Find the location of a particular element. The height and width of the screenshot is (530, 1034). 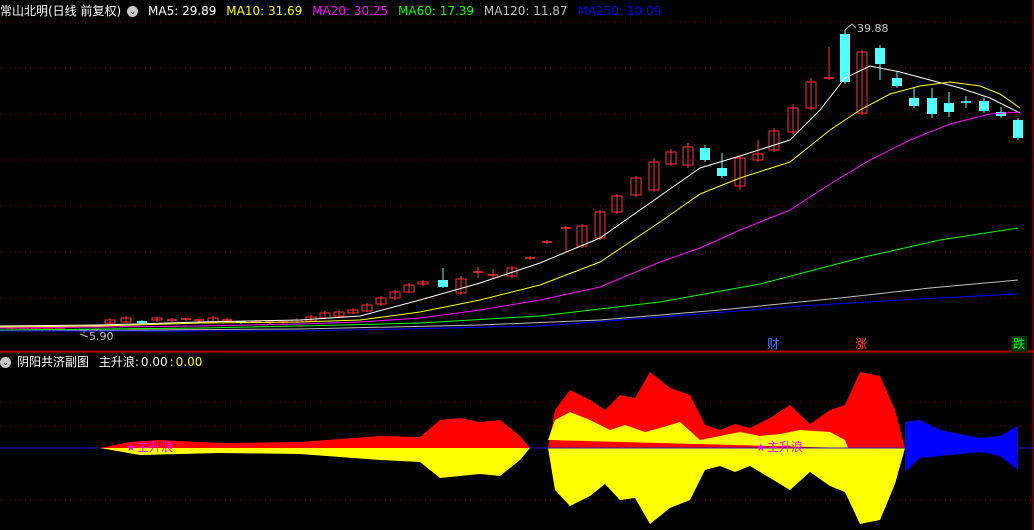

tag-finance: 财 is located at coordinates (773, 344).